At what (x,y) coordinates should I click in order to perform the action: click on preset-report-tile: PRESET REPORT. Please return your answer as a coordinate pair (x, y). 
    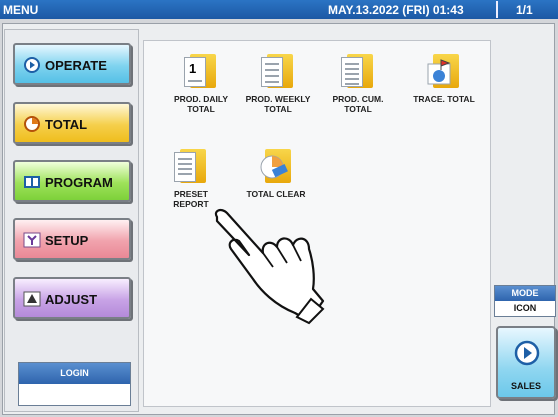
    Looking at the image, I should click on (191, 178).